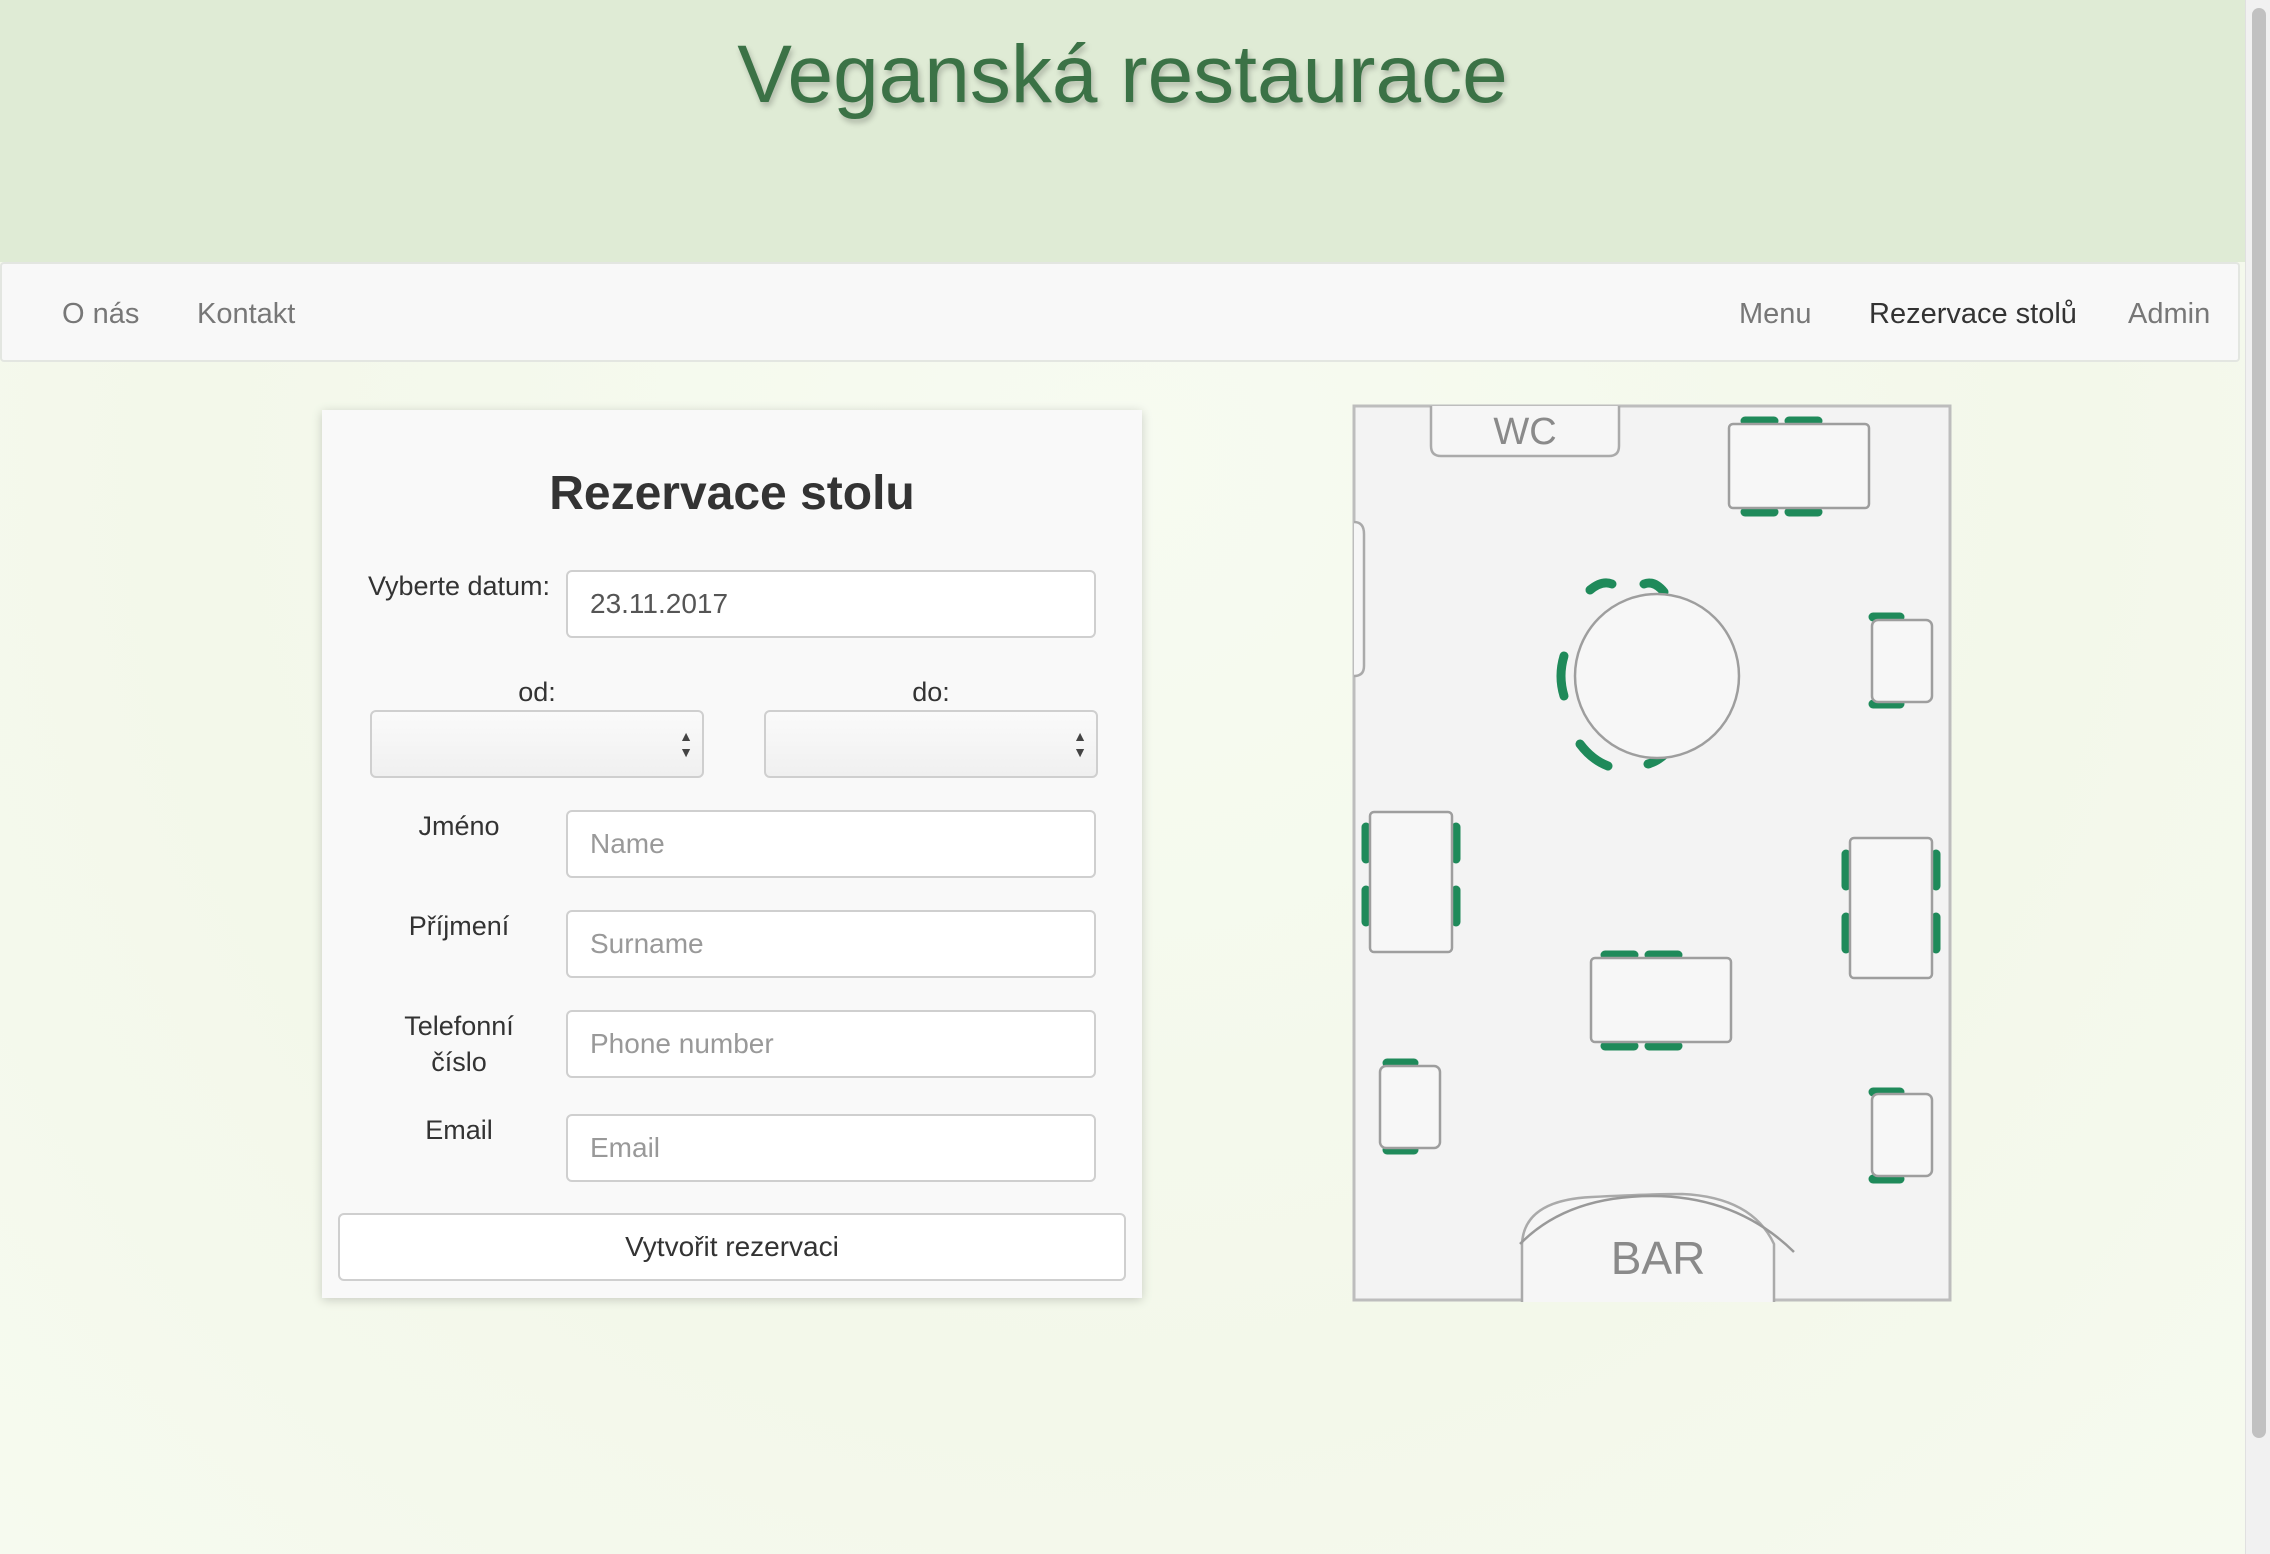 This screenshot has height=1554, width=2270. I want to click on scrollbar-thumb, so click(2259, 723).